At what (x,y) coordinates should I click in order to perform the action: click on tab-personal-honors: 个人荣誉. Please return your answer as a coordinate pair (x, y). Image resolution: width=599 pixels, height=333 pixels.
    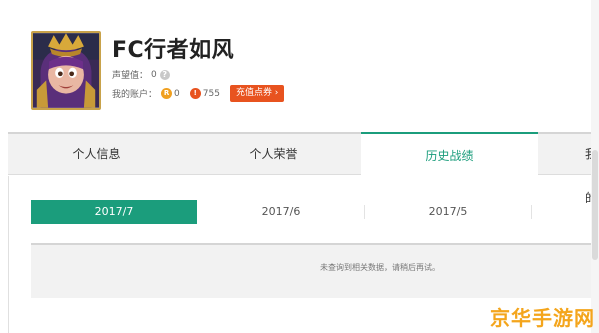
    Looking at the image, I should click on (273, 154).